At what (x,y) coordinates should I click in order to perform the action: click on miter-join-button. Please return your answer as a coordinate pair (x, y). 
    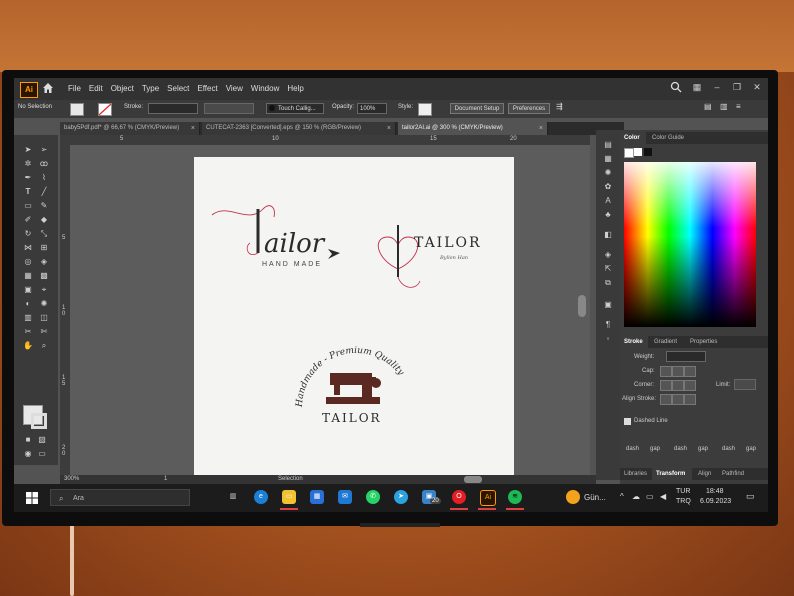
    Looking at the image, I should click on (666, 385).